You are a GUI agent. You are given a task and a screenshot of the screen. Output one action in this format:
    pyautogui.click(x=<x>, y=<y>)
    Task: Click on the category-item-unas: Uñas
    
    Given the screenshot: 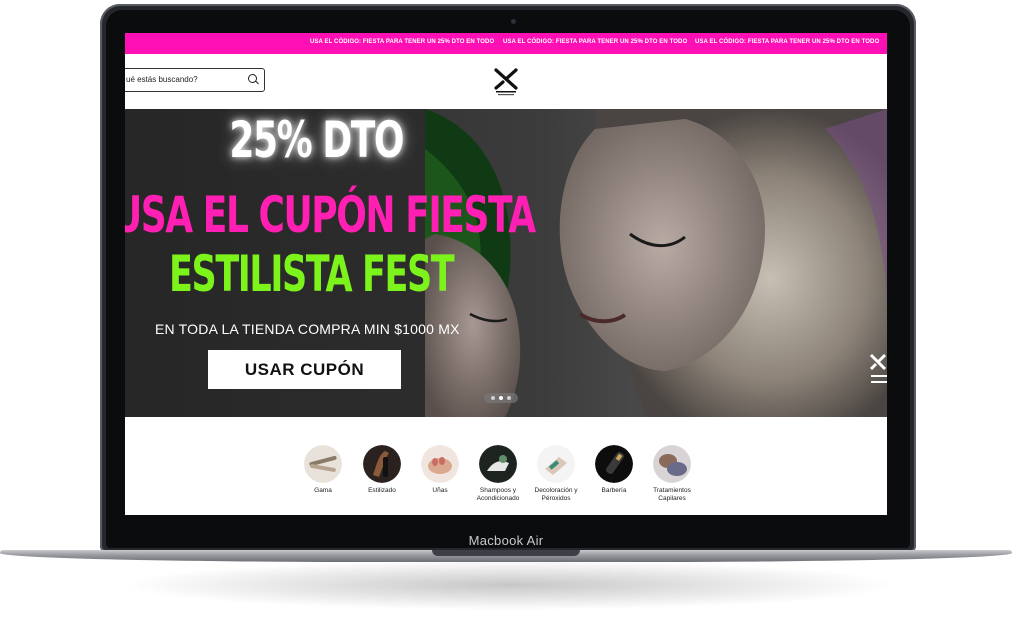 What is the action you would take?
    pyautogui.click(x=440, y=470)
    